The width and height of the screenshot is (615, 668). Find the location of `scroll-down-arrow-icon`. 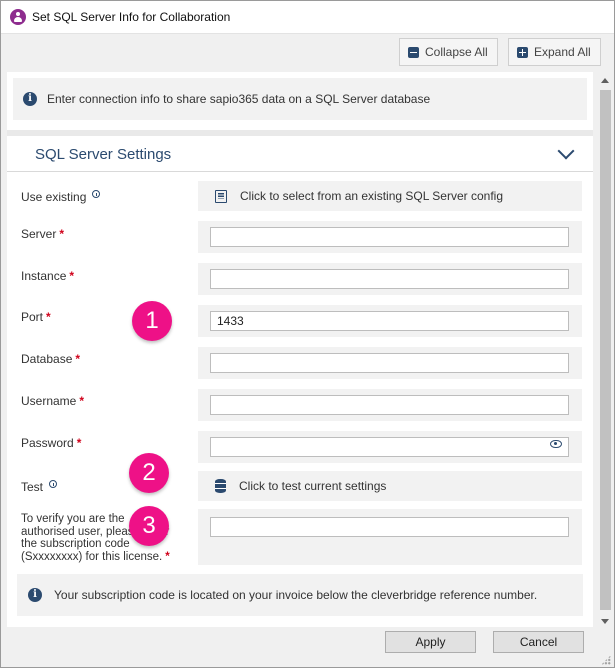

scroll-down-arrow-icon is located at coordinates (605, 621).